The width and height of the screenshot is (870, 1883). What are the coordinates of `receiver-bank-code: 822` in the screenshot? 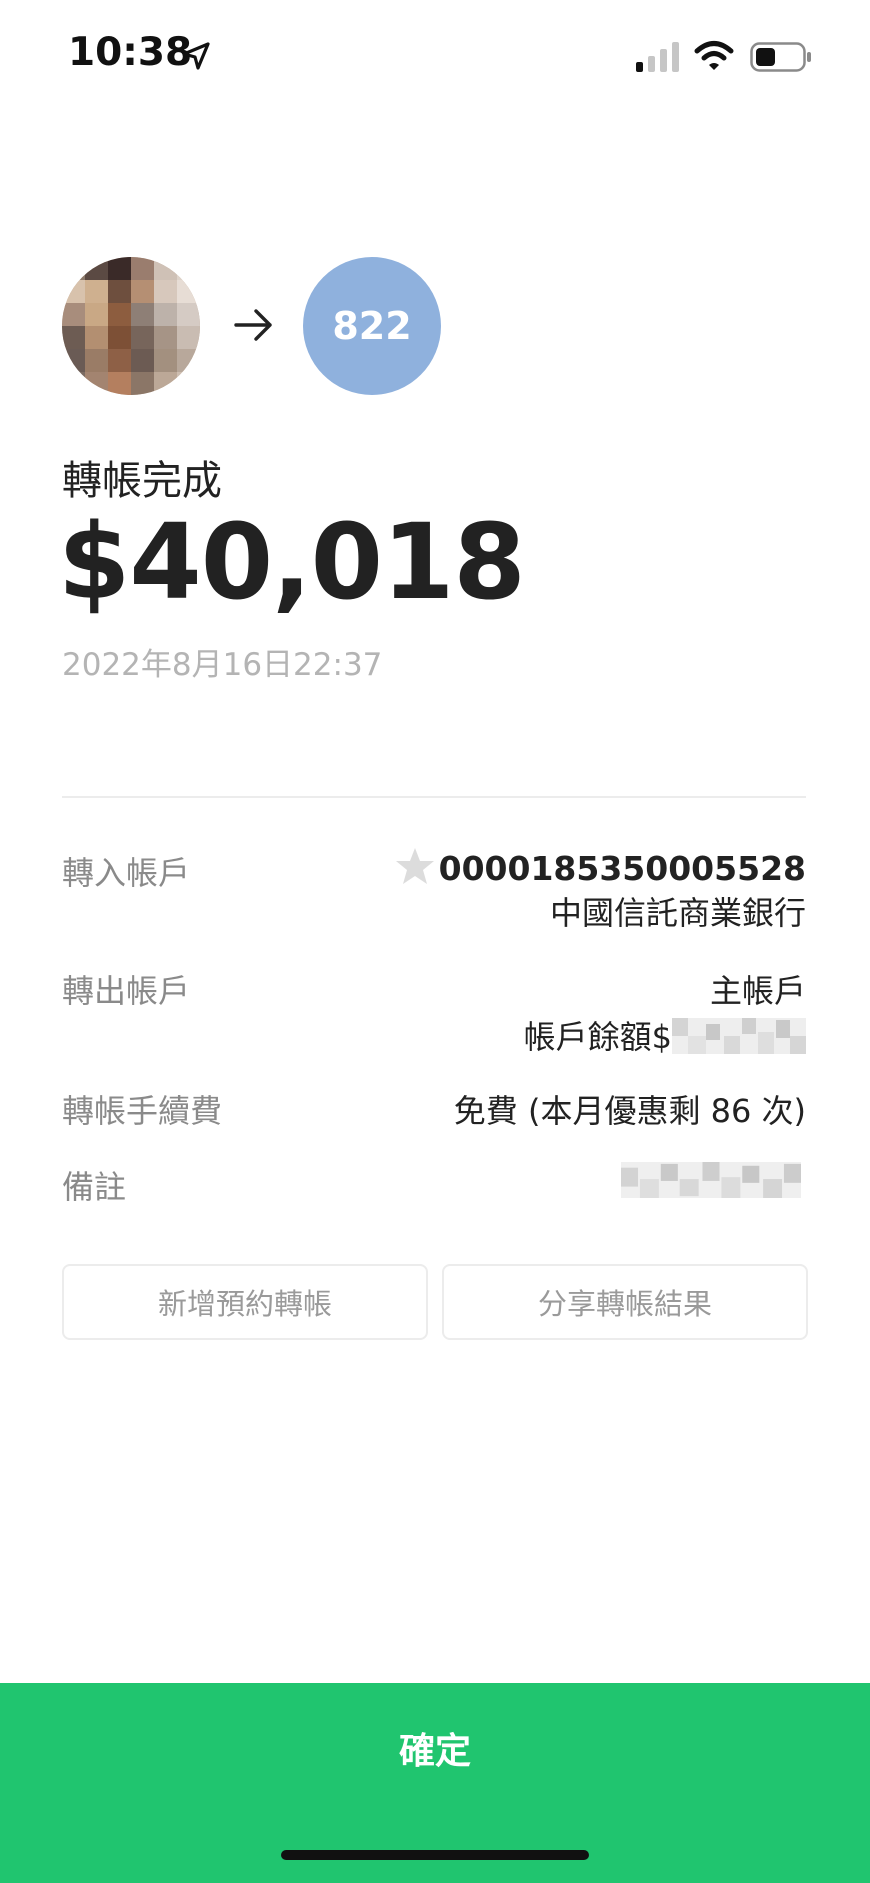 It's located at (372, 326).